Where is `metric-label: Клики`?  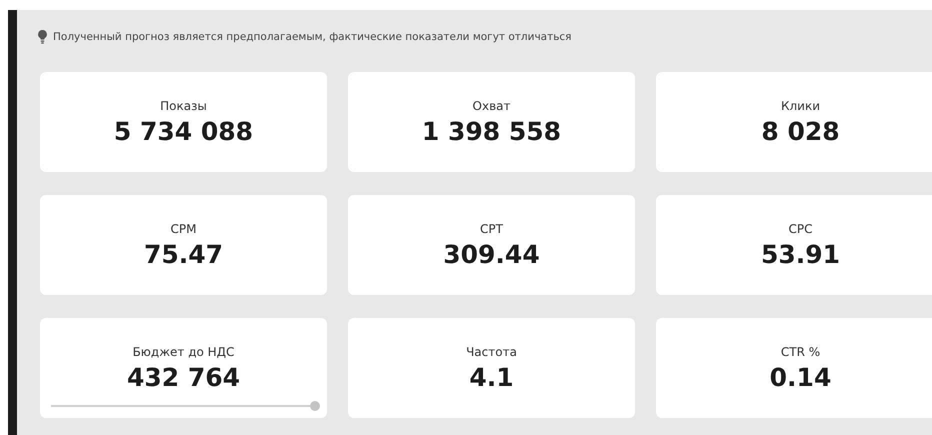 metric-label: Клики is located at coordinates (800, 105).